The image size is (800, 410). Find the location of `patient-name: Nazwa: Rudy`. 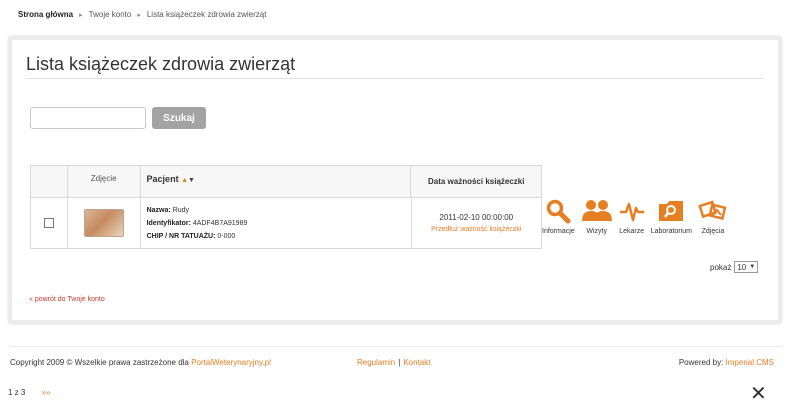

patient-name: Nazwa: Rudy is located at coordinates (167, 210).